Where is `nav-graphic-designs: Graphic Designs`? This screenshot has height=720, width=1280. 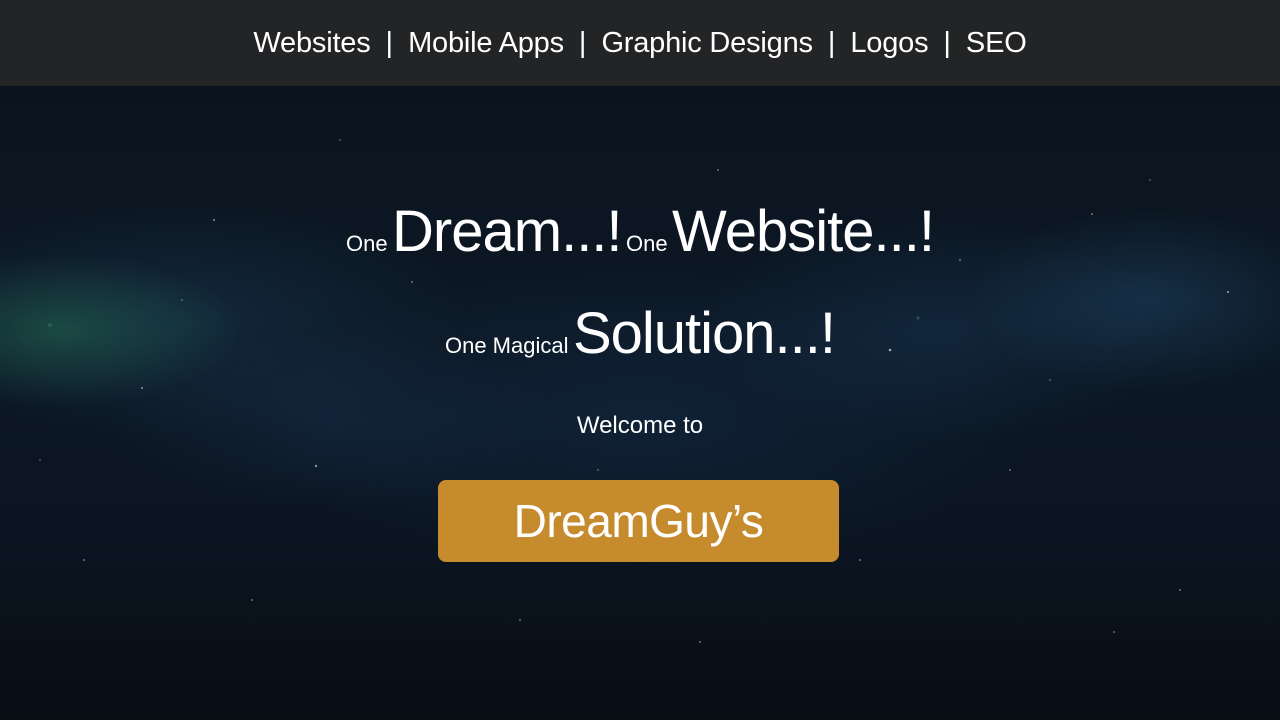
nav-graphic-designs: Graphic Designs is located at coordinates (707, 43).